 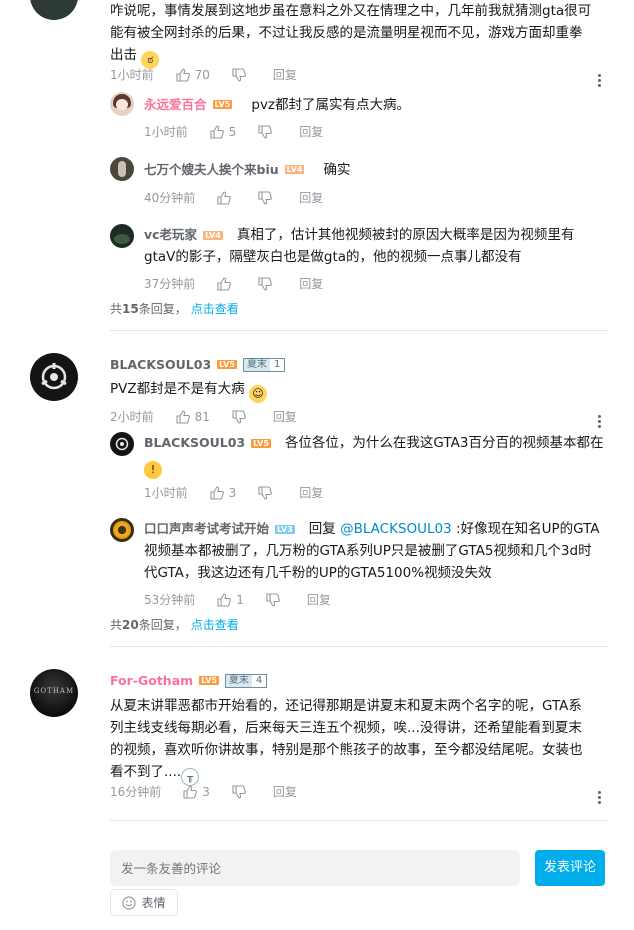 I want to click on avatar: GOTHAM, so click(x=54, y=693).